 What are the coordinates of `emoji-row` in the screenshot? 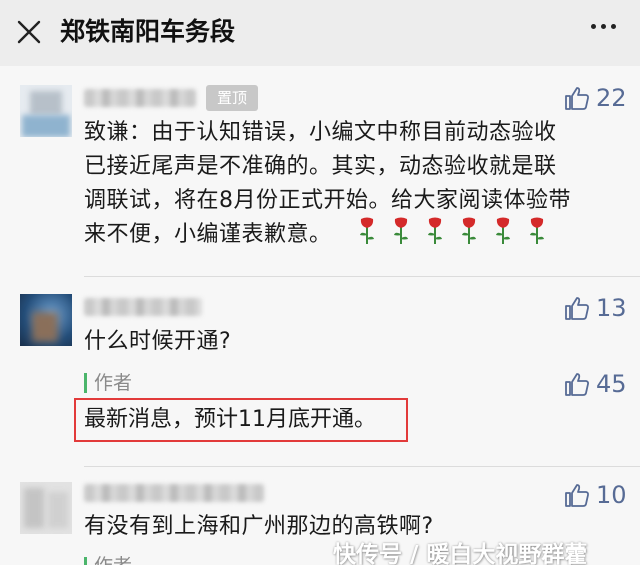 It's located at (452, 233).